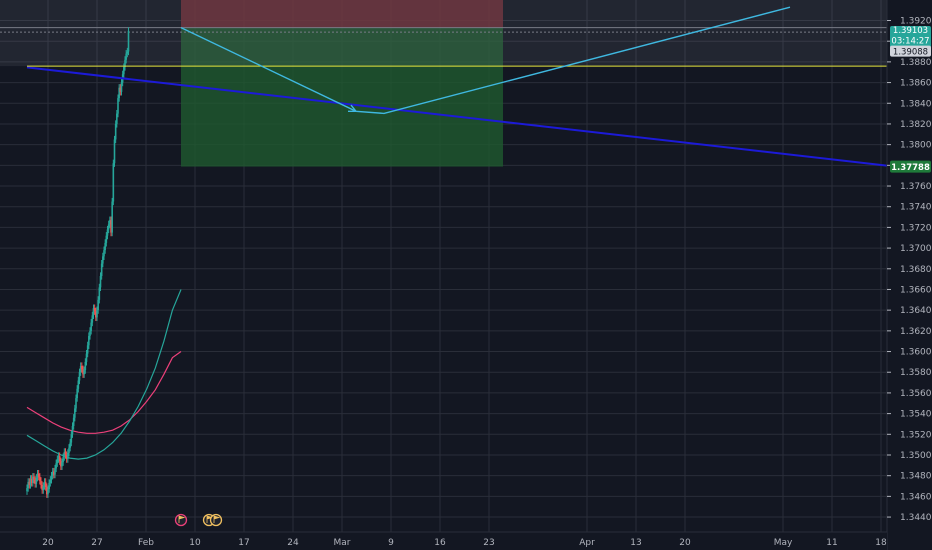  Describe the element at coordinates (916, 332) in the screenshot. I see `price-tick-label: 1.36200` at that location.